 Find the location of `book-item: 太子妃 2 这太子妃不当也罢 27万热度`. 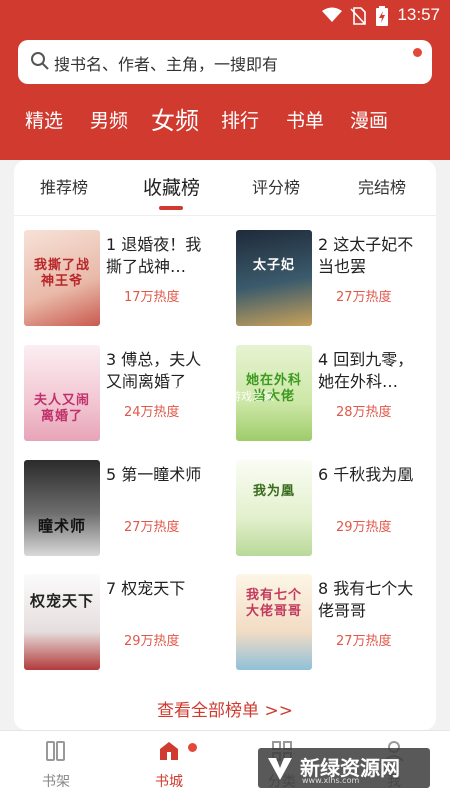

book-item: 太子妃 2 这太子妃不当也罢 27万热度 is located at coordinates (336, 280).